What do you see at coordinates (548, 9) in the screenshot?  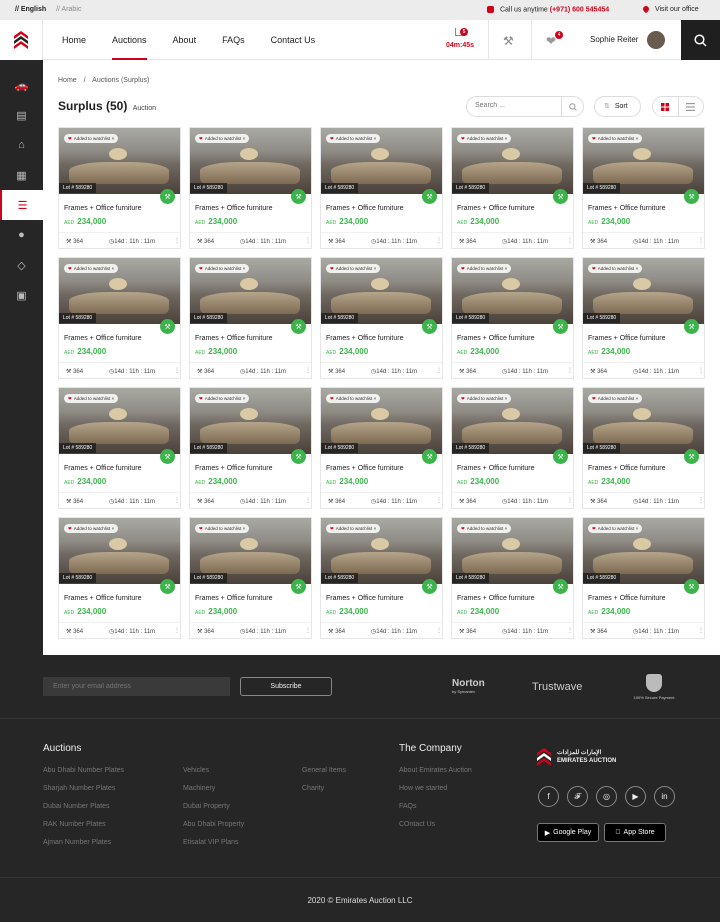 I see `call-us: Call us anytime (+971) 600 545454` at bounding box center [548, 9].